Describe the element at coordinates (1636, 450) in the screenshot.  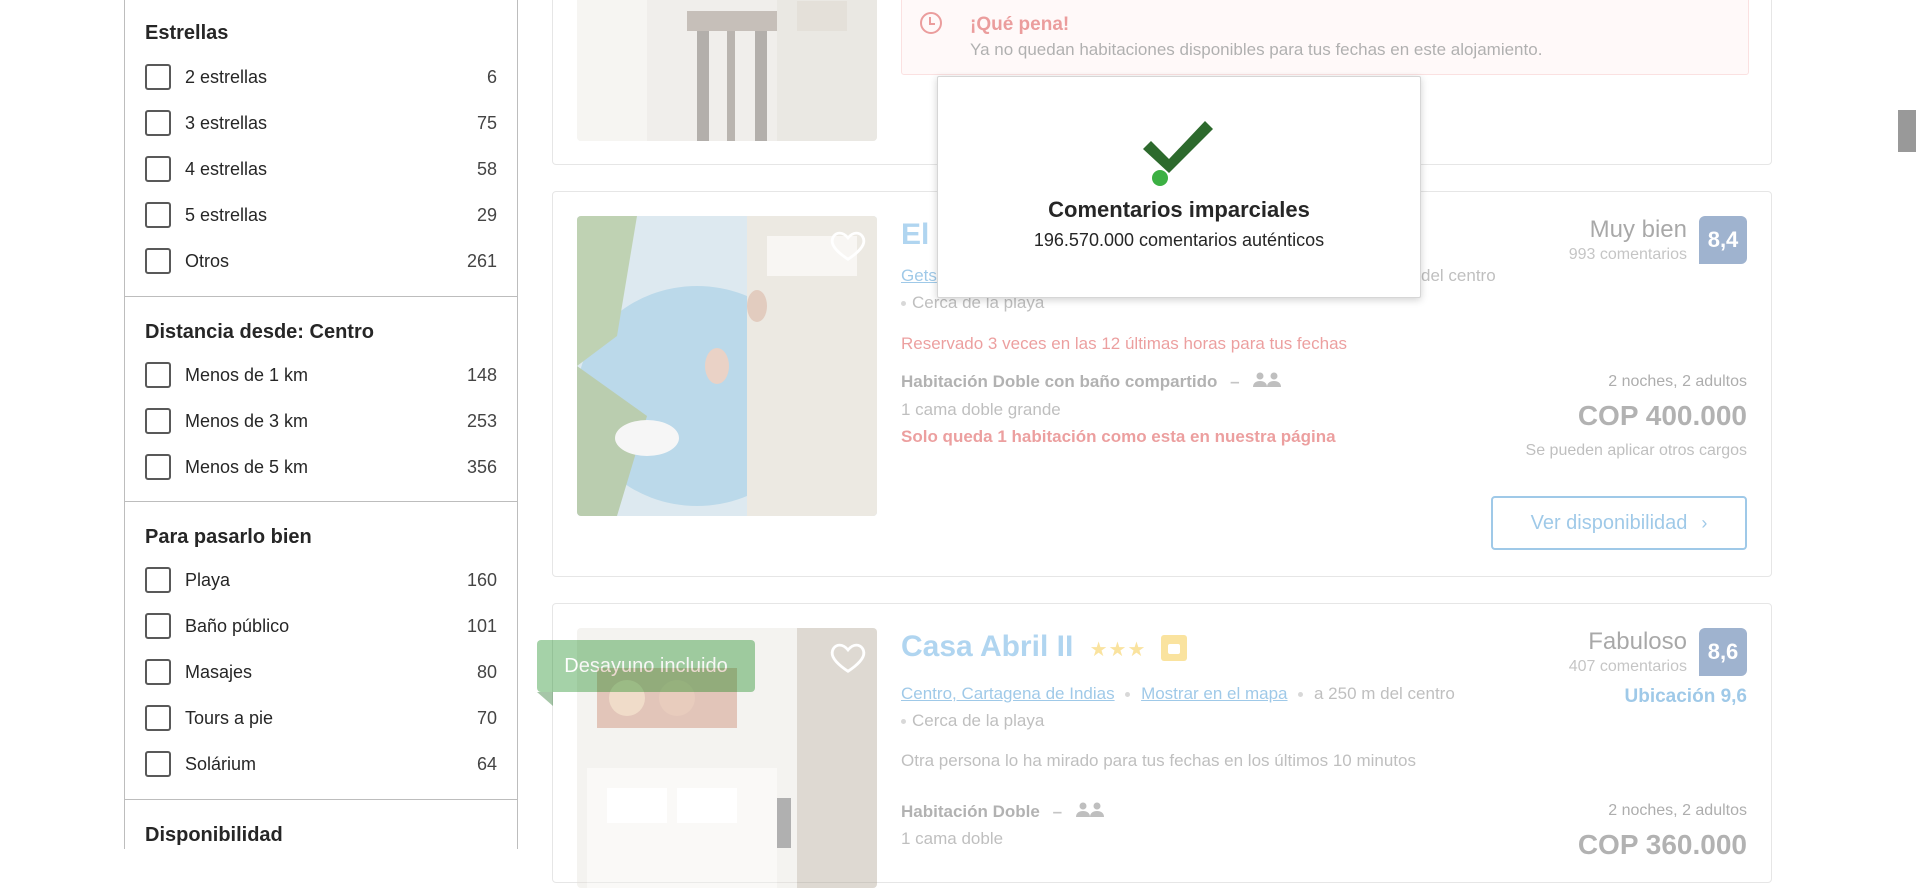
I see `fees-note: Se pueden aplicar otros cargos` at that location.